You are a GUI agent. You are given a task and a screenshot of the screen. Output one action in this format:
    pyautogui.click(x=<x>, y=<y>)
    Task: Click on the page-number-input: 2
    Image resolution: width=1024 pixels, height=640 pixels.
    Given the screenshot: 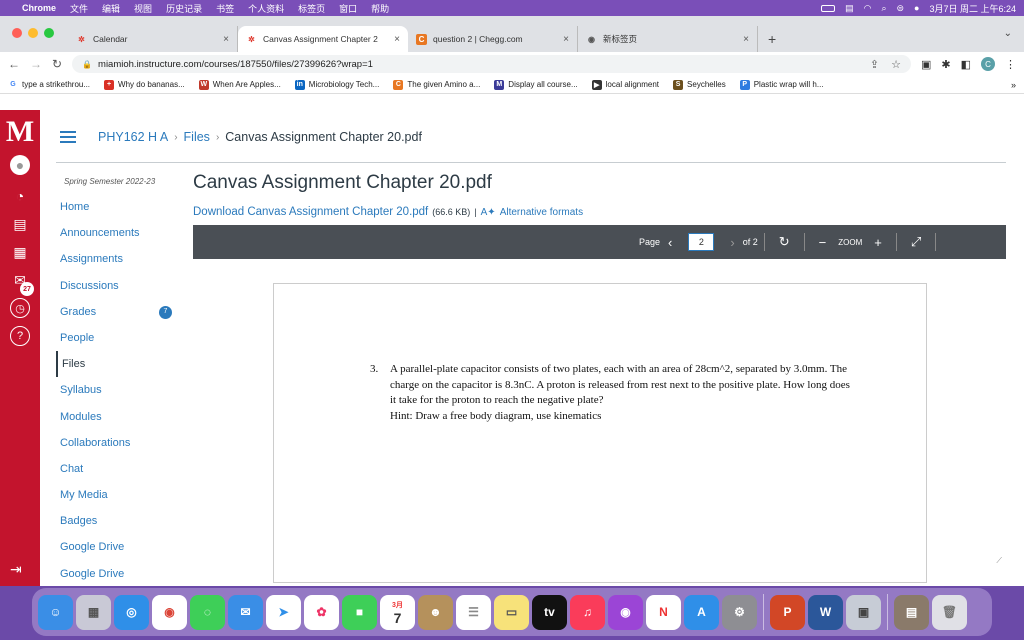 What is the action you would take?
    pyautogui.click(x=701, y=242)
    